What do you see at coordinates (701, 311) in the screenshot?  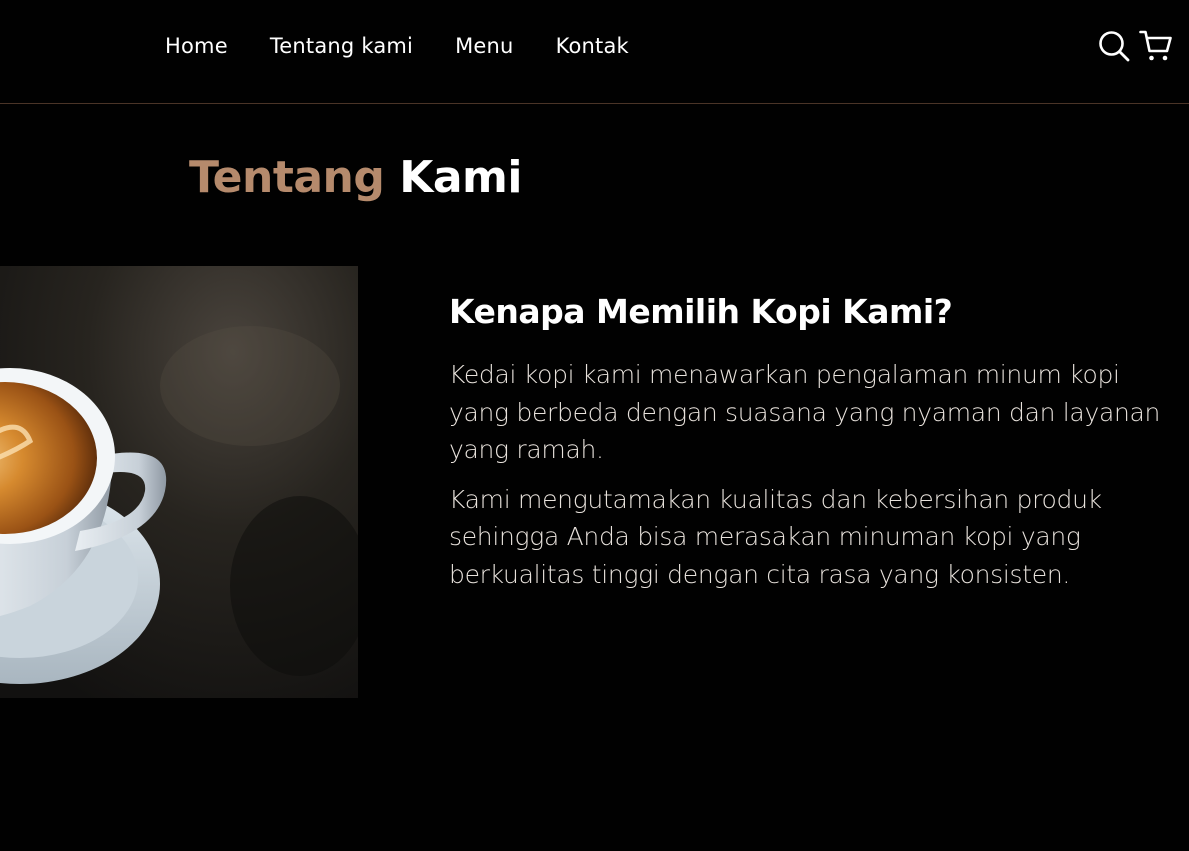 I see `about-heading: Kenapa Memilih Kopi Kami?` at bounding box center [701, 311].